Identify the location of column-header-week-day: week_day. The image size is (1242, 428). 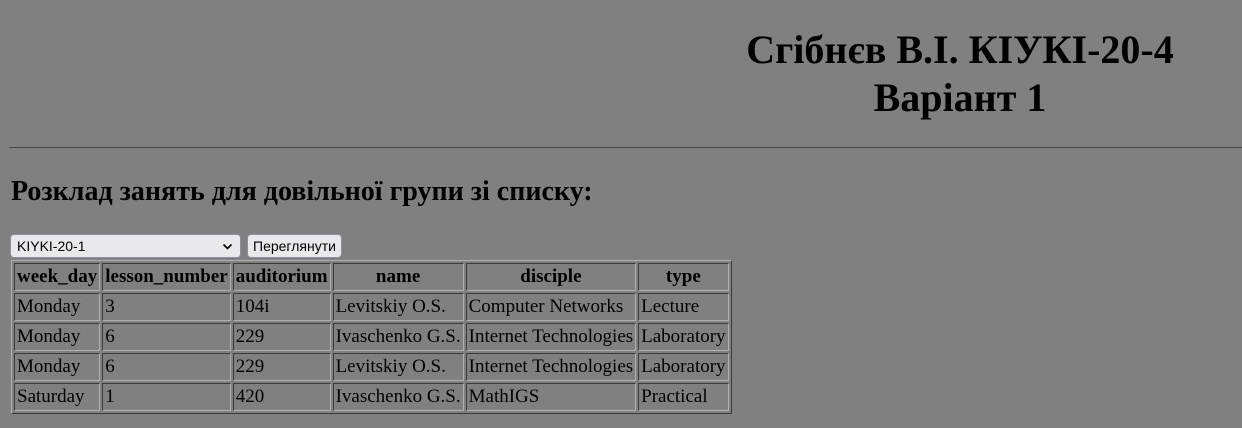
(57, 277).